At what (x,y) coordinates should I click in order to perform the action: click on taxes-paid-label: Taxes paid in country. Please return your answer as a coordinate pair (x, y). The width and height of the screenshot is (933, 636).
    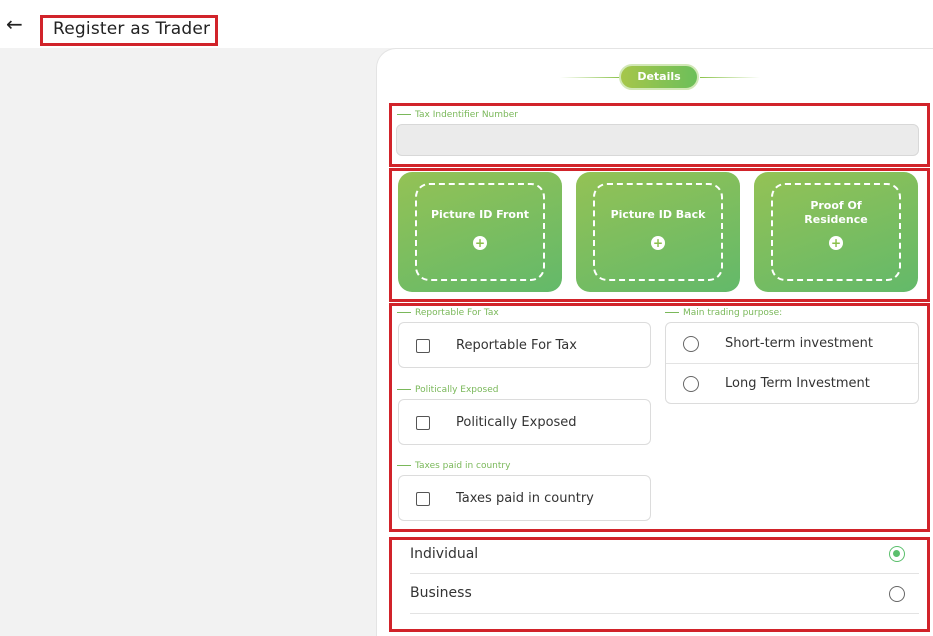
    Looking at the image, I should click on (525, 498).